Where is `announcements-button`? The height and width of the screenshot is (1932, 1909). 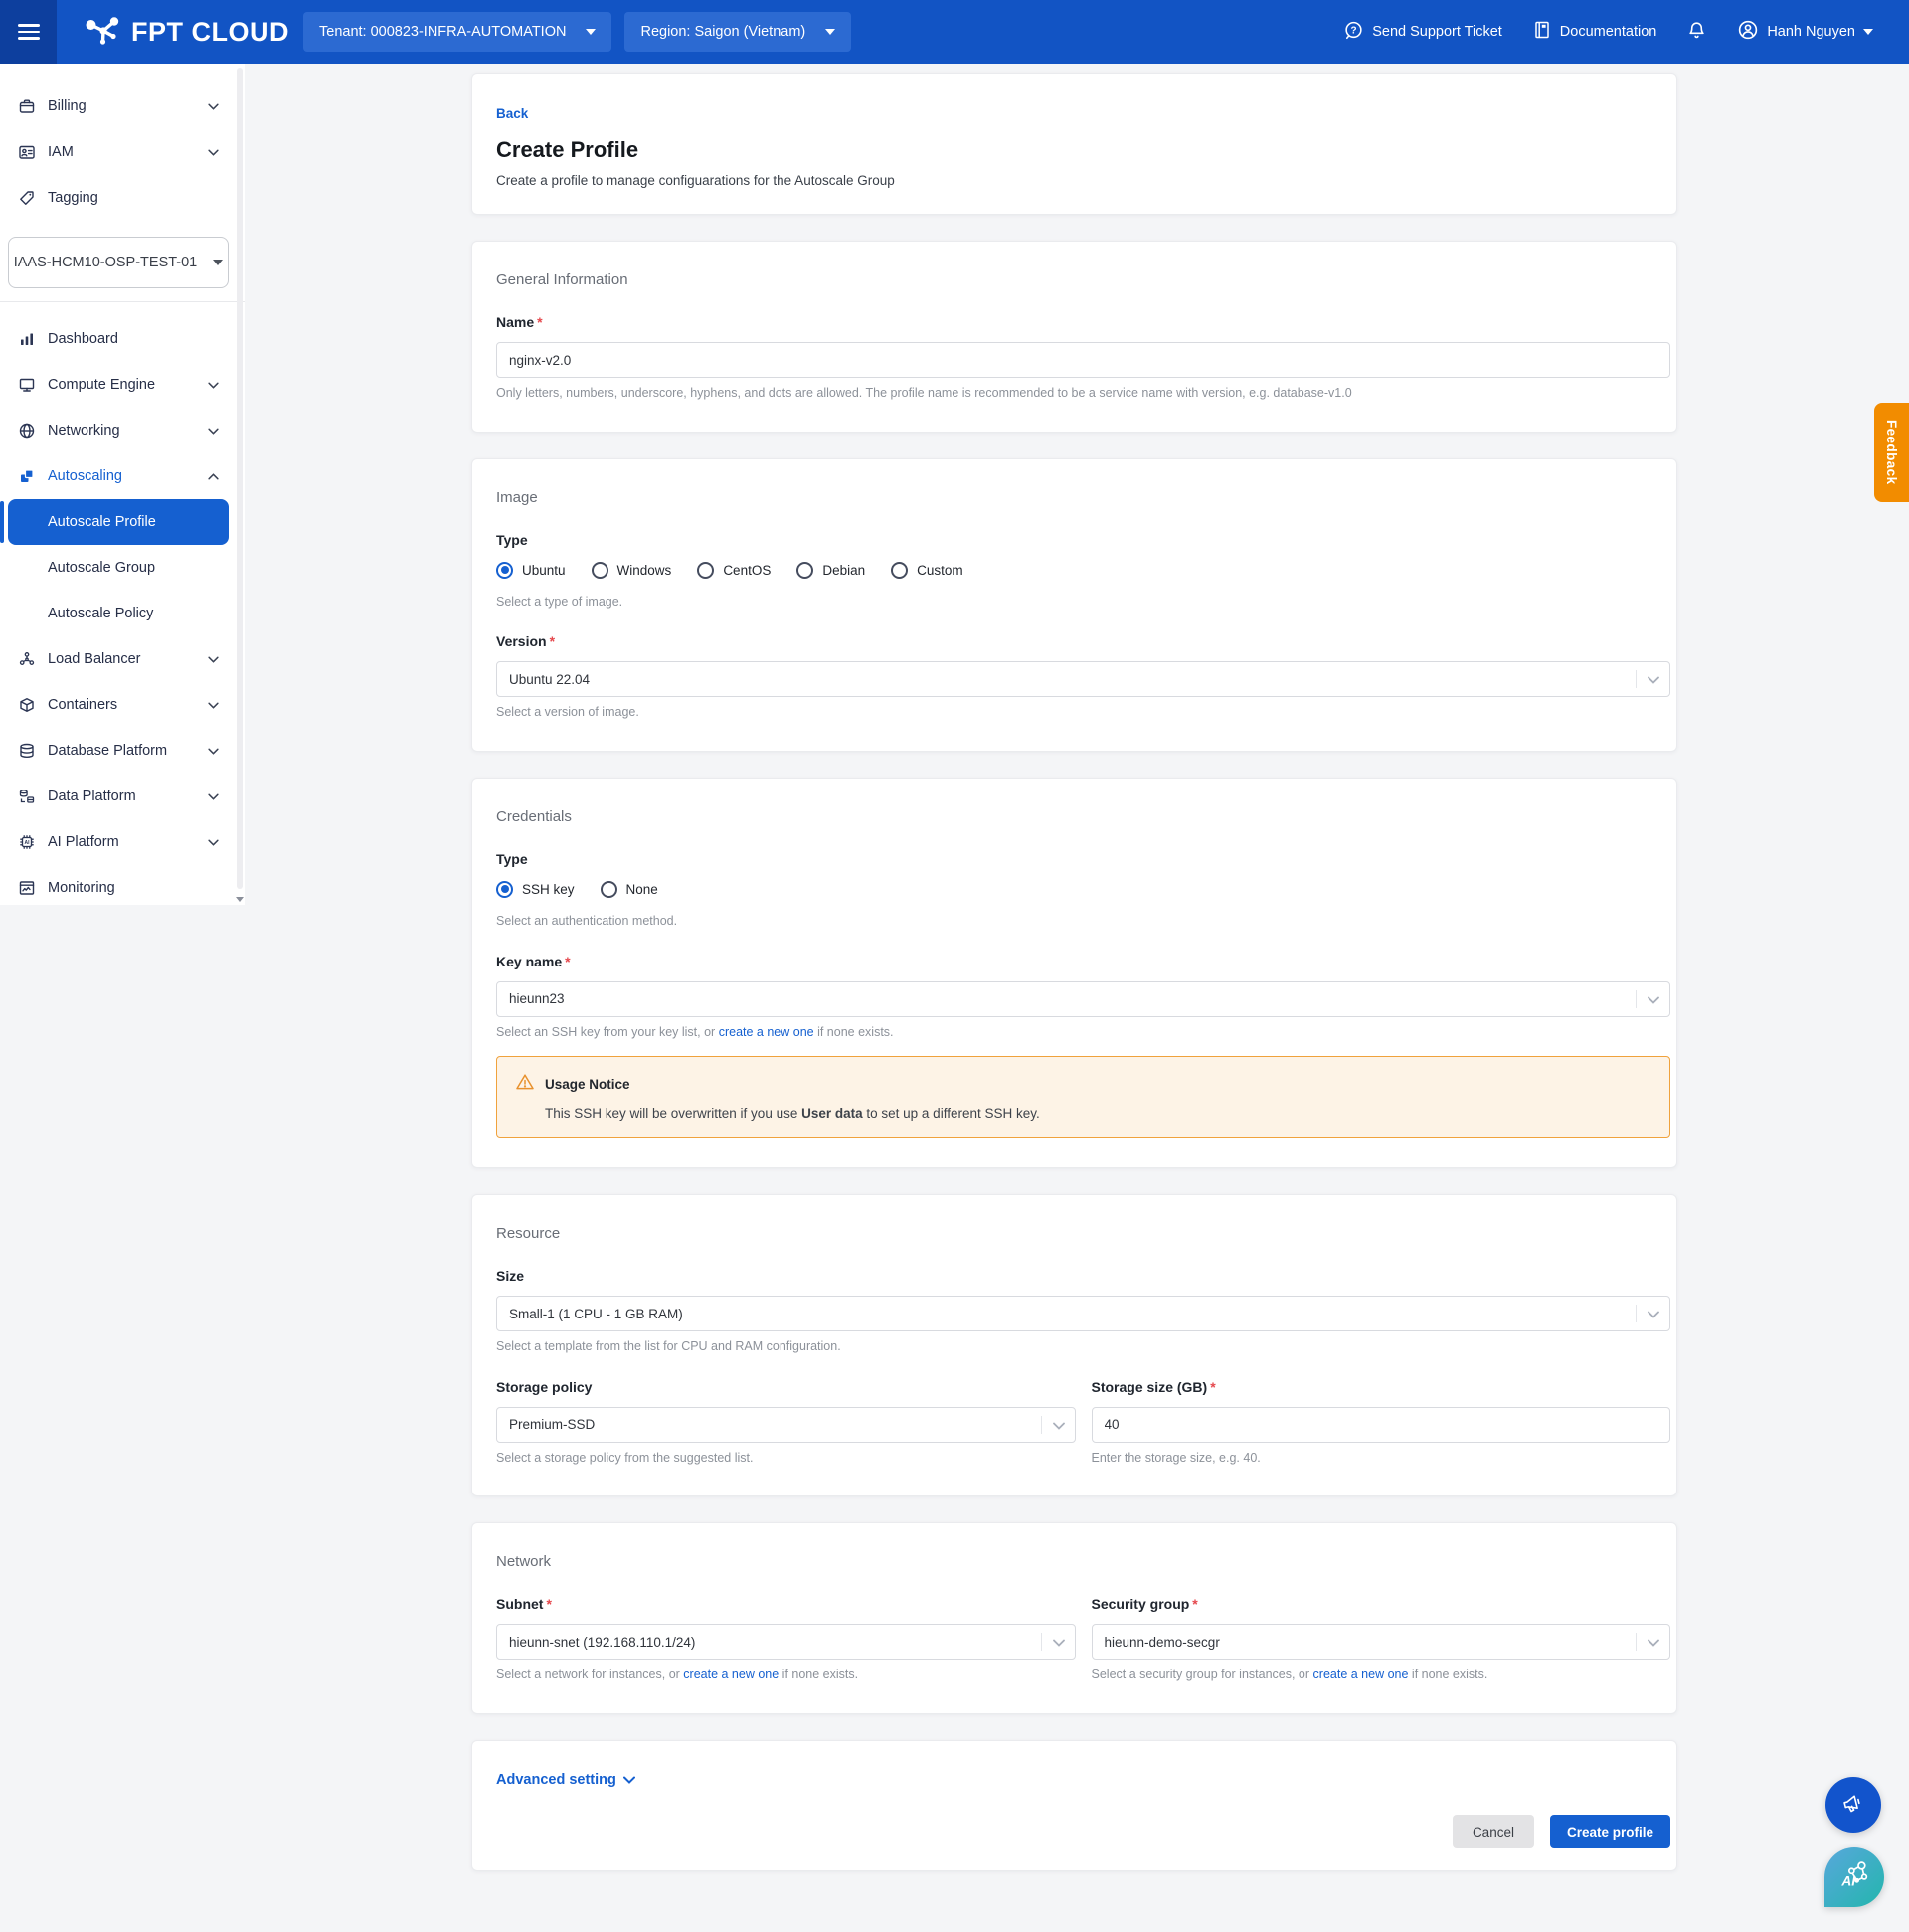
announcements-button is located at coordinates (1853, 1805).